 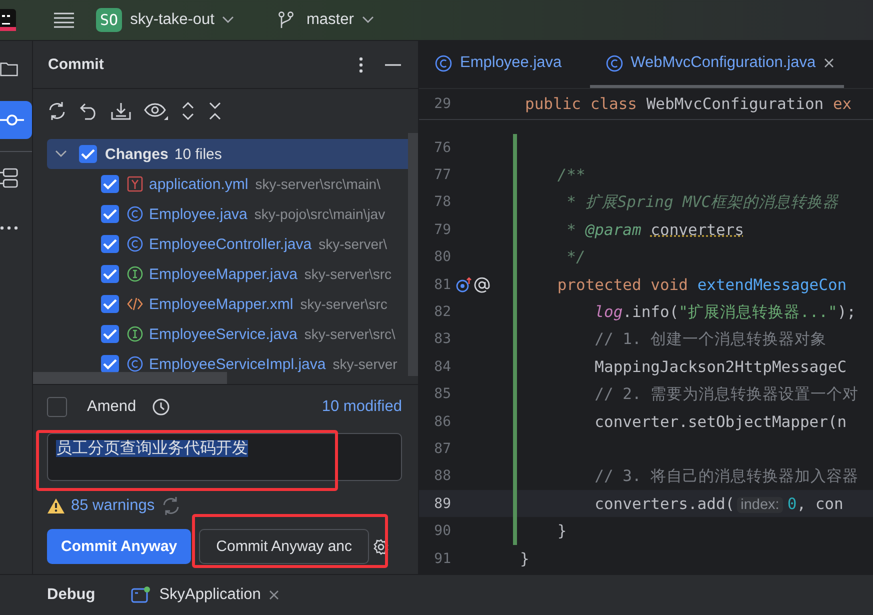 I want to click on commit-icon, so click(x=16, y=120).